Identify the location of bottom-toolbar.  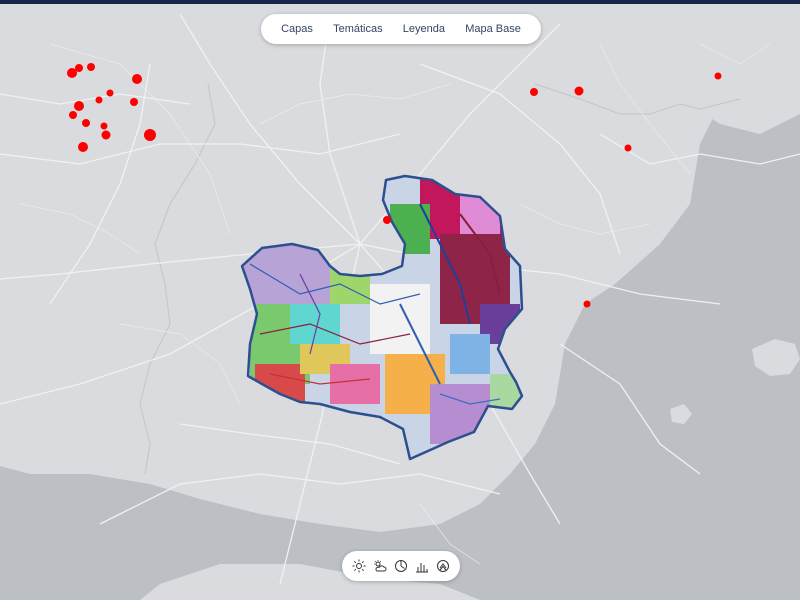
(401, 566).